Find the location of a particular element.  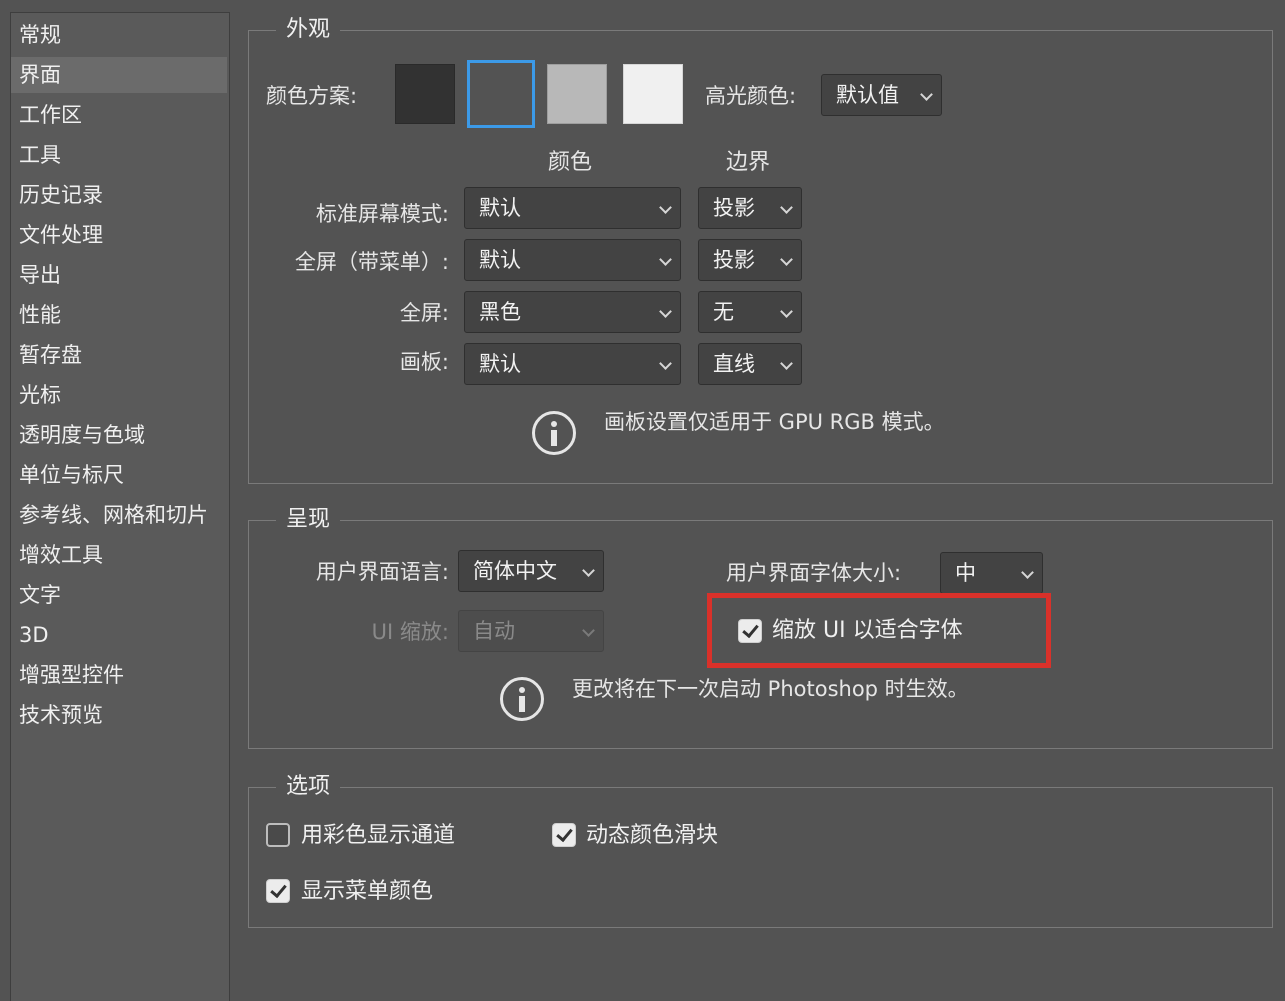

standard-screen-mode-border-value: 投影 is located at coordinates (734, 208).